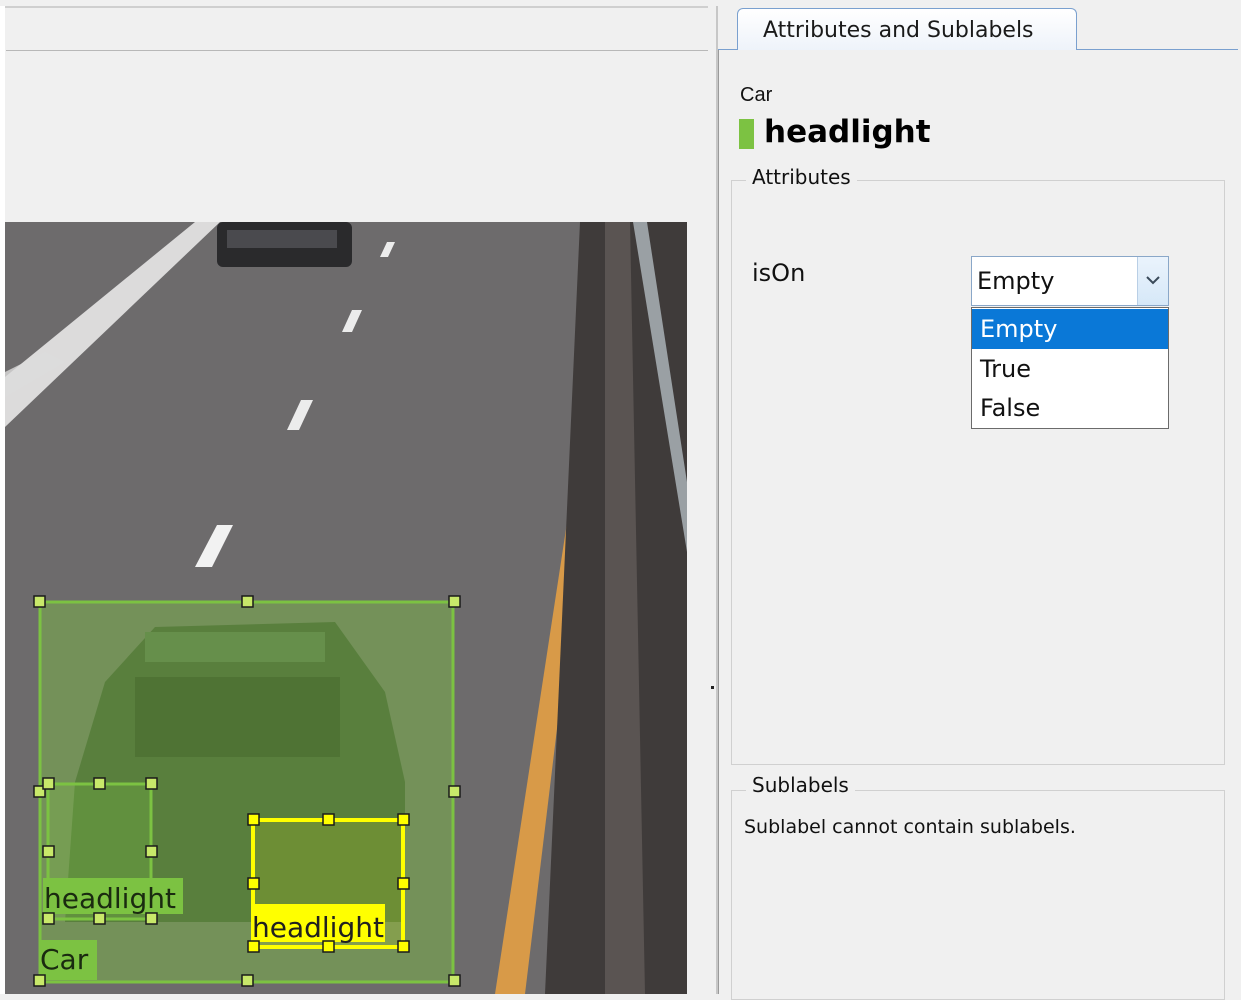  What do you see at coordinates (247, 791) in the screenshot?
I see `roi-overlay` at bounding box center [247, 791].